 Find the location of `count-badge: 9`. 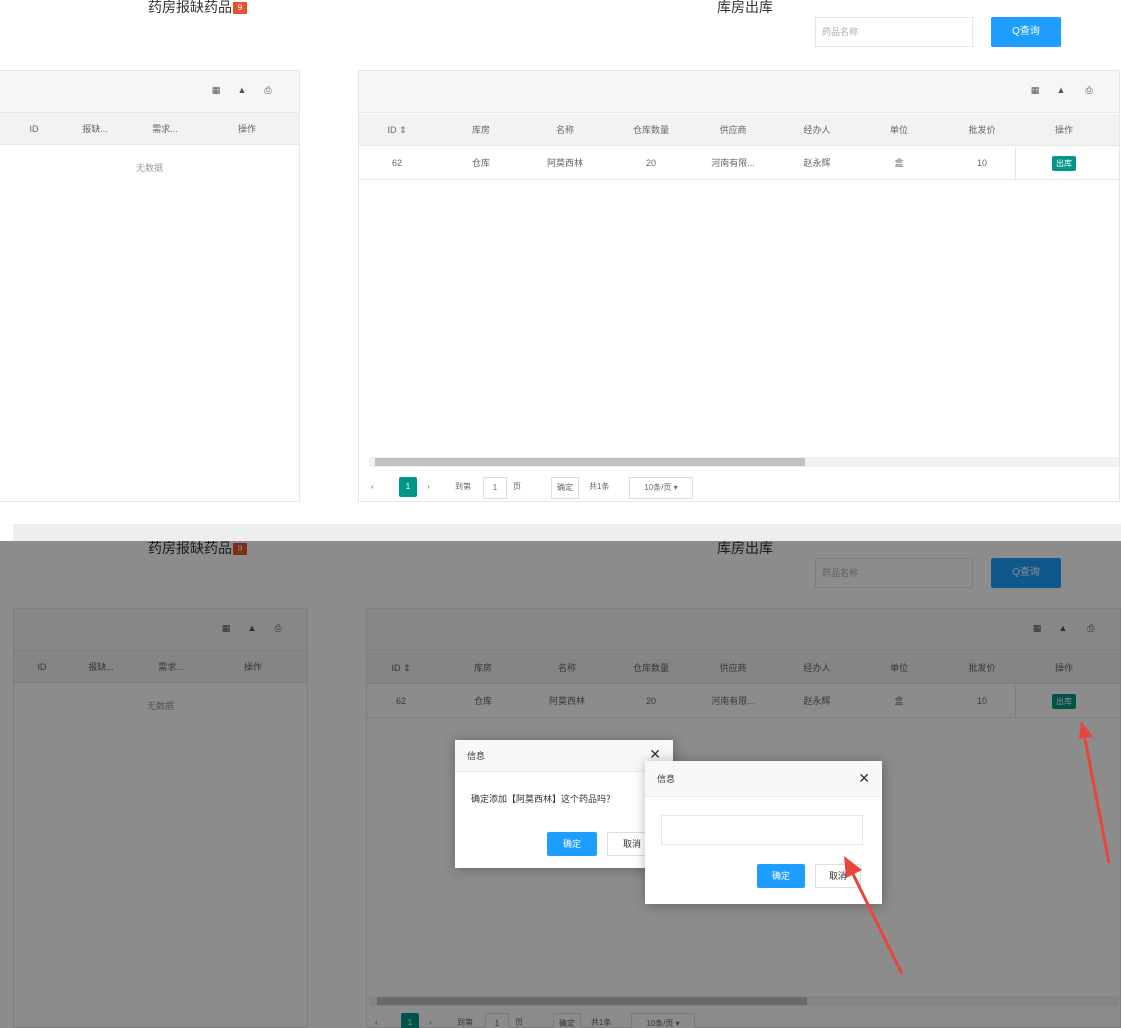

count-badge: 9 is located at coordinates (240, 8).